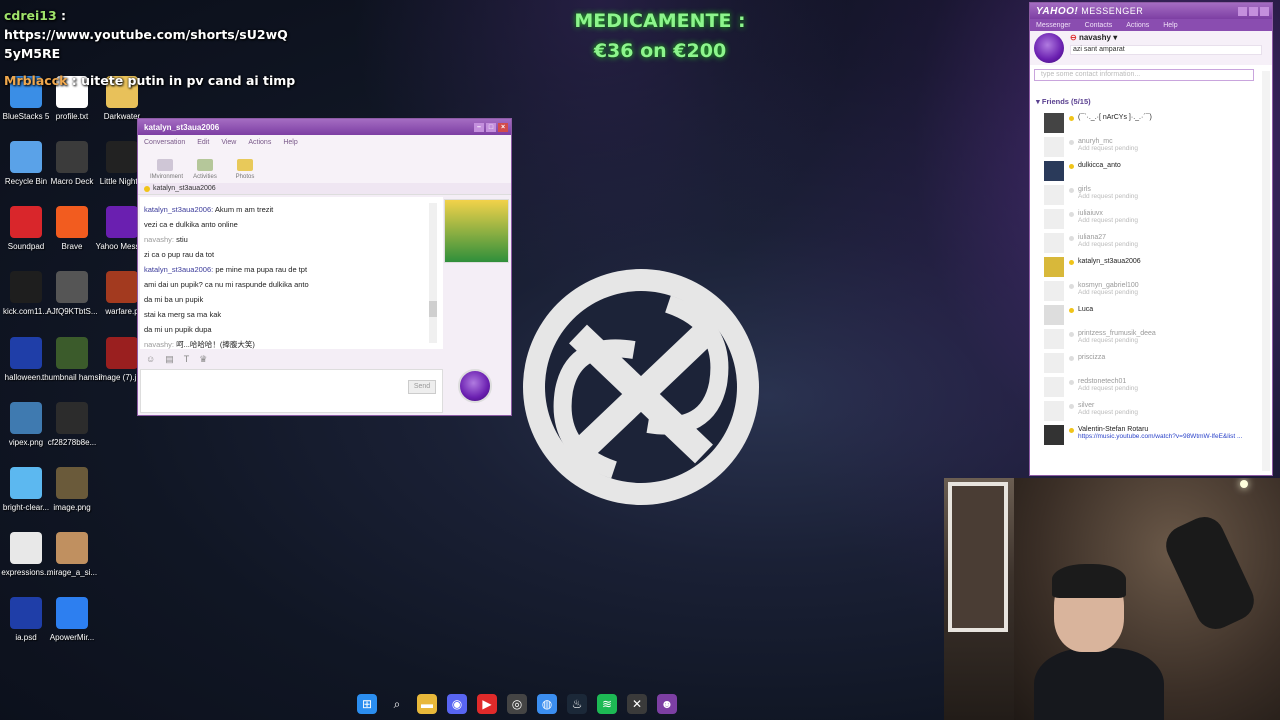 Image resolution: width=1280 pixels, height=720 pixels. Describe the element at coordinates (164, 142) in the screenshot. I see `menu-conversation: Conversation` at that location.